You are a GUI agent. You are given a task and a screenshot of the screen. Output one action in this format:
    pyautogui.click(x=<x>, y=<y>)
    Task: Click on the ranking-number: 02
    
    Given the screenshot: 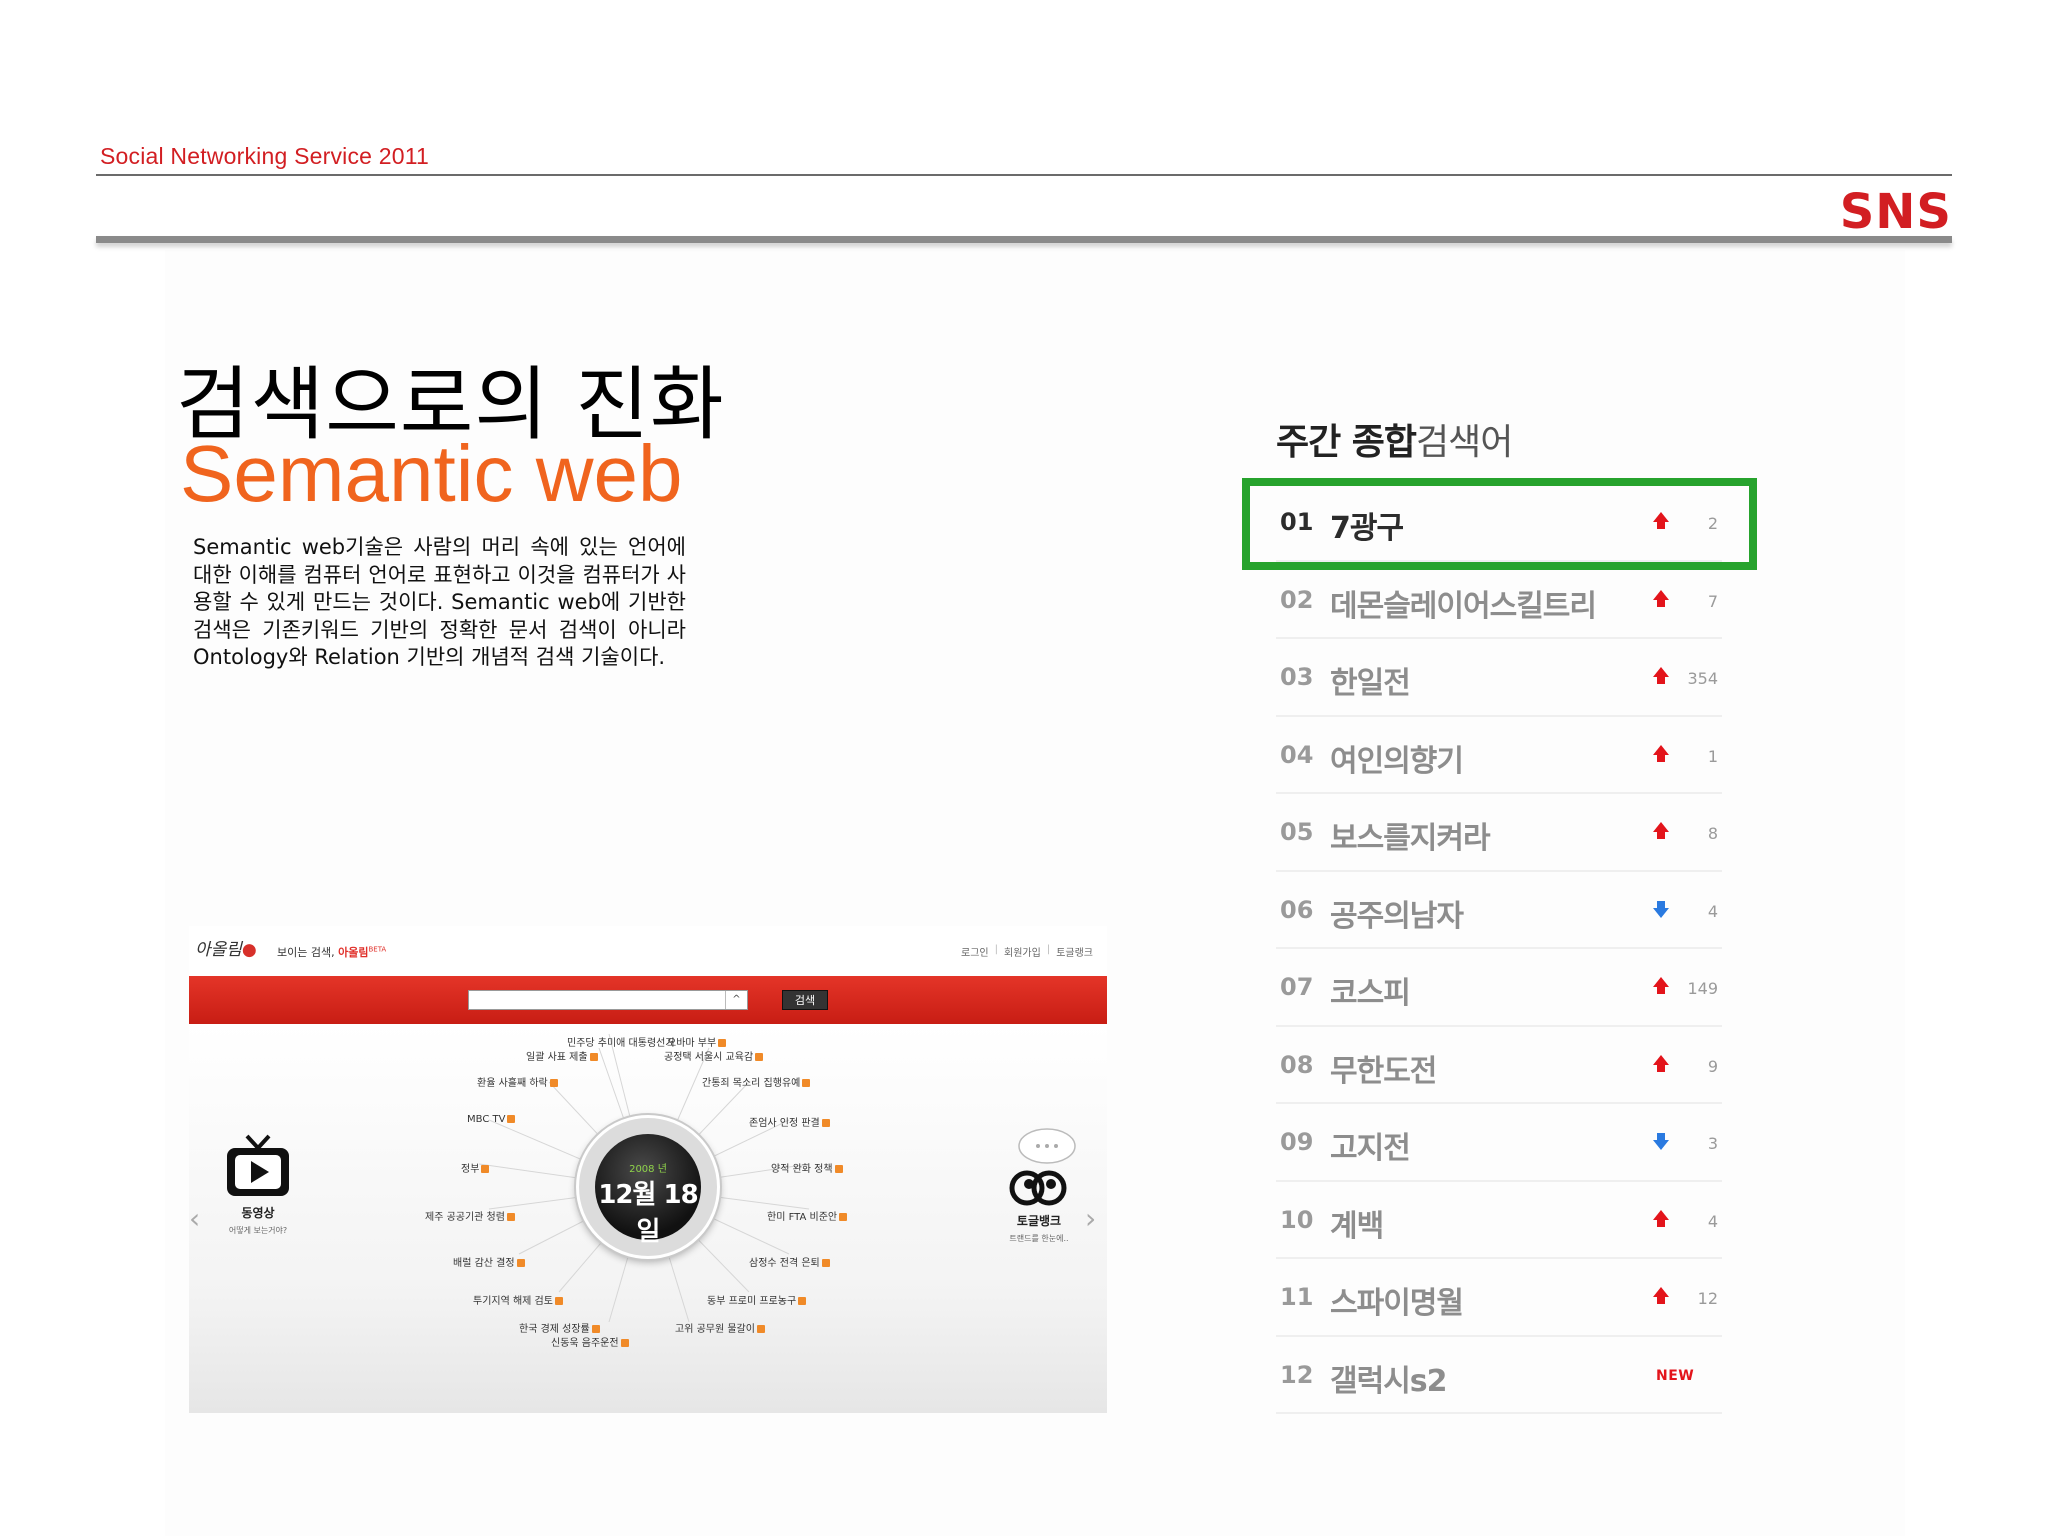 What is the action you would take?
    pyautogui.click(x=1297, y=599)
    